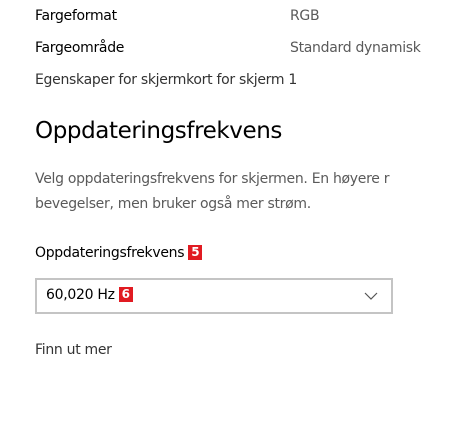  I want to click on refresh-rate-selected-value: 60,020 Hz, so click(80, 295).